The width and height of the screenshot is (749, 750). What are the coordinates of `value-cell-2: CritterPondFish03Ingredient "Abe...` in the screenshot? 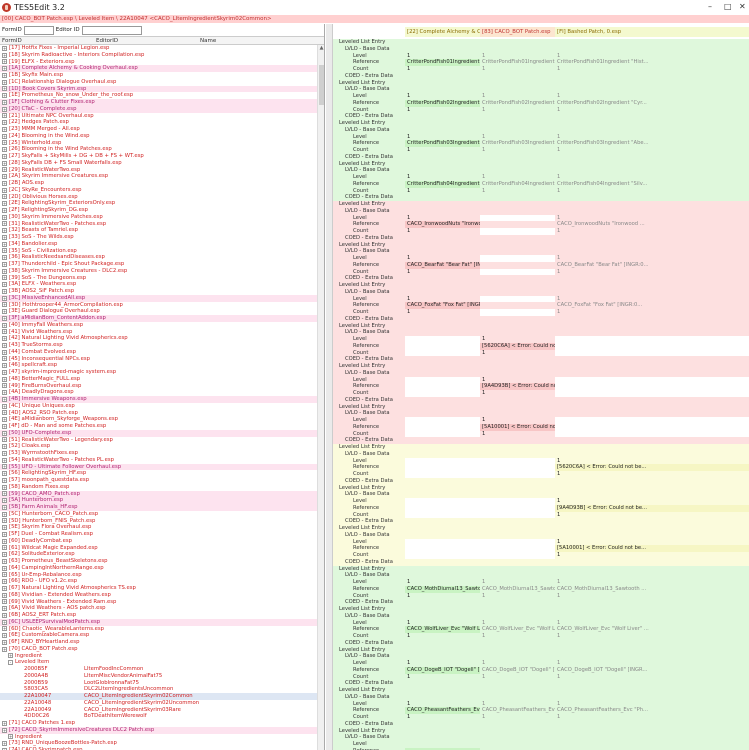 It's located at (517, 143).